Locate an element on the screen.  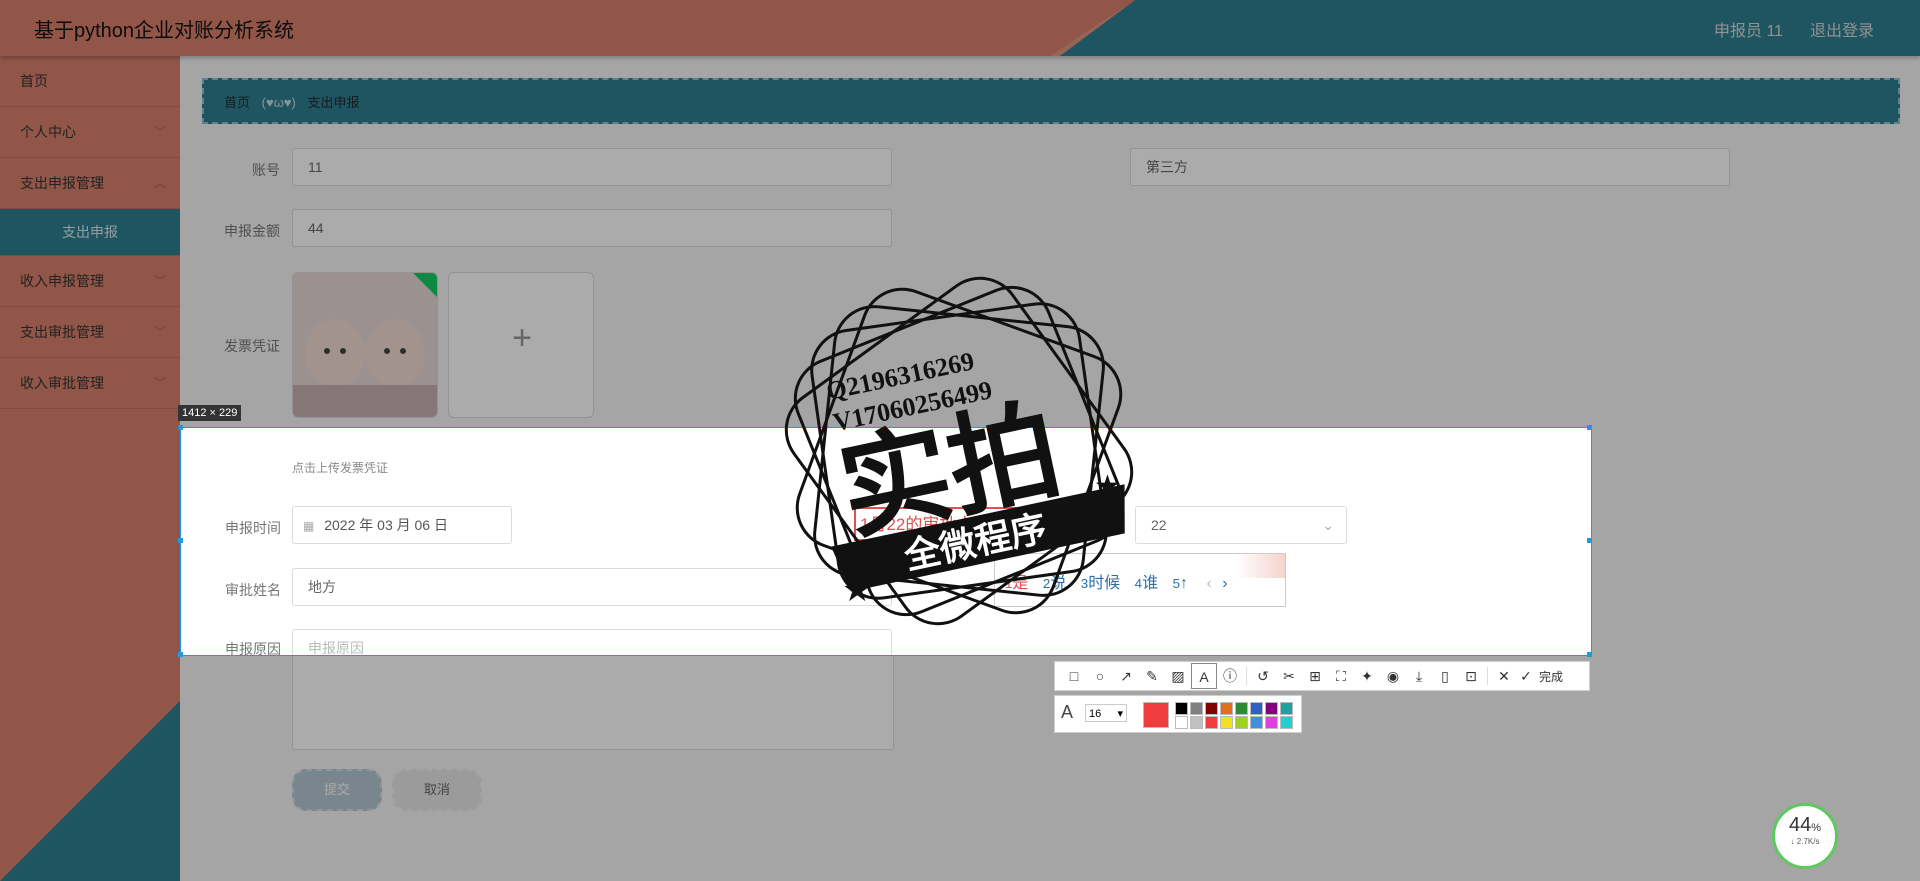
translate-icon: ⊞ is located at coordinates (1315, 676).